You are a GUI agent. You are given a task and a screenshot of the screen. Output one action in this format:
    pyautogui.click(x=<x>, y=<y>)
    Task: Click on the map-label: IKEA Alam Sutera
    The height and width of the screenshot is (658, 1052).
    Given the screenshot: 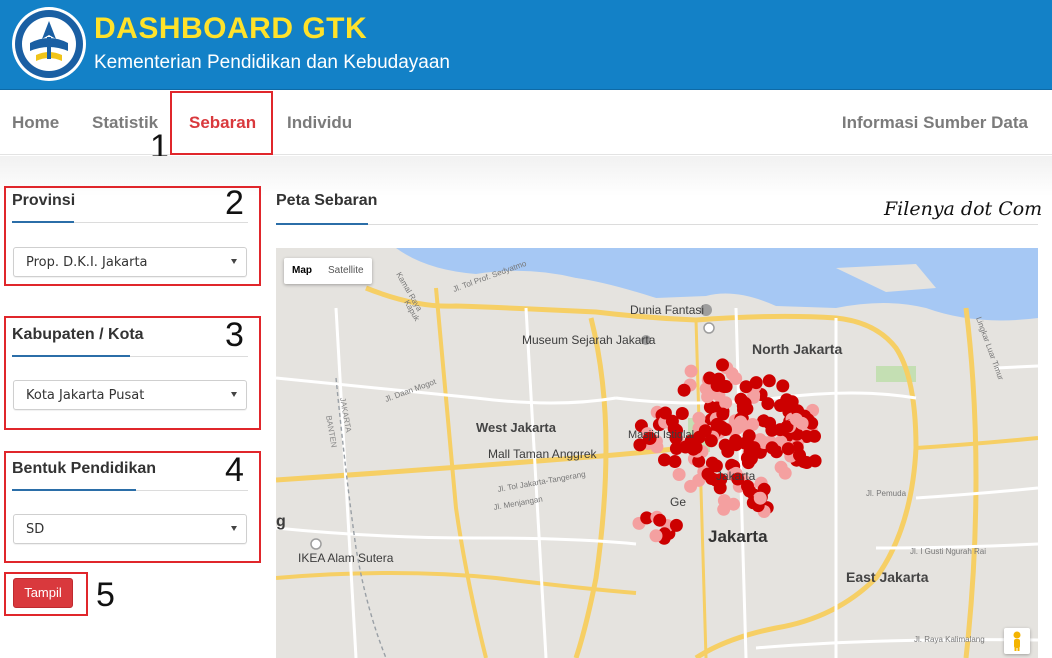 What is the action you would take?
    pyautogui.click(x=346, y=558)
    